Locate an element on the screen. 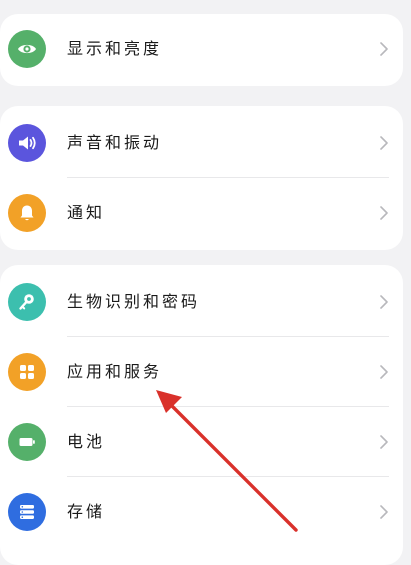 The width and height of the screenshot is (411, 565). settings-item-sound-vibration: 声音和振动 is located at coordinates (201, 143).